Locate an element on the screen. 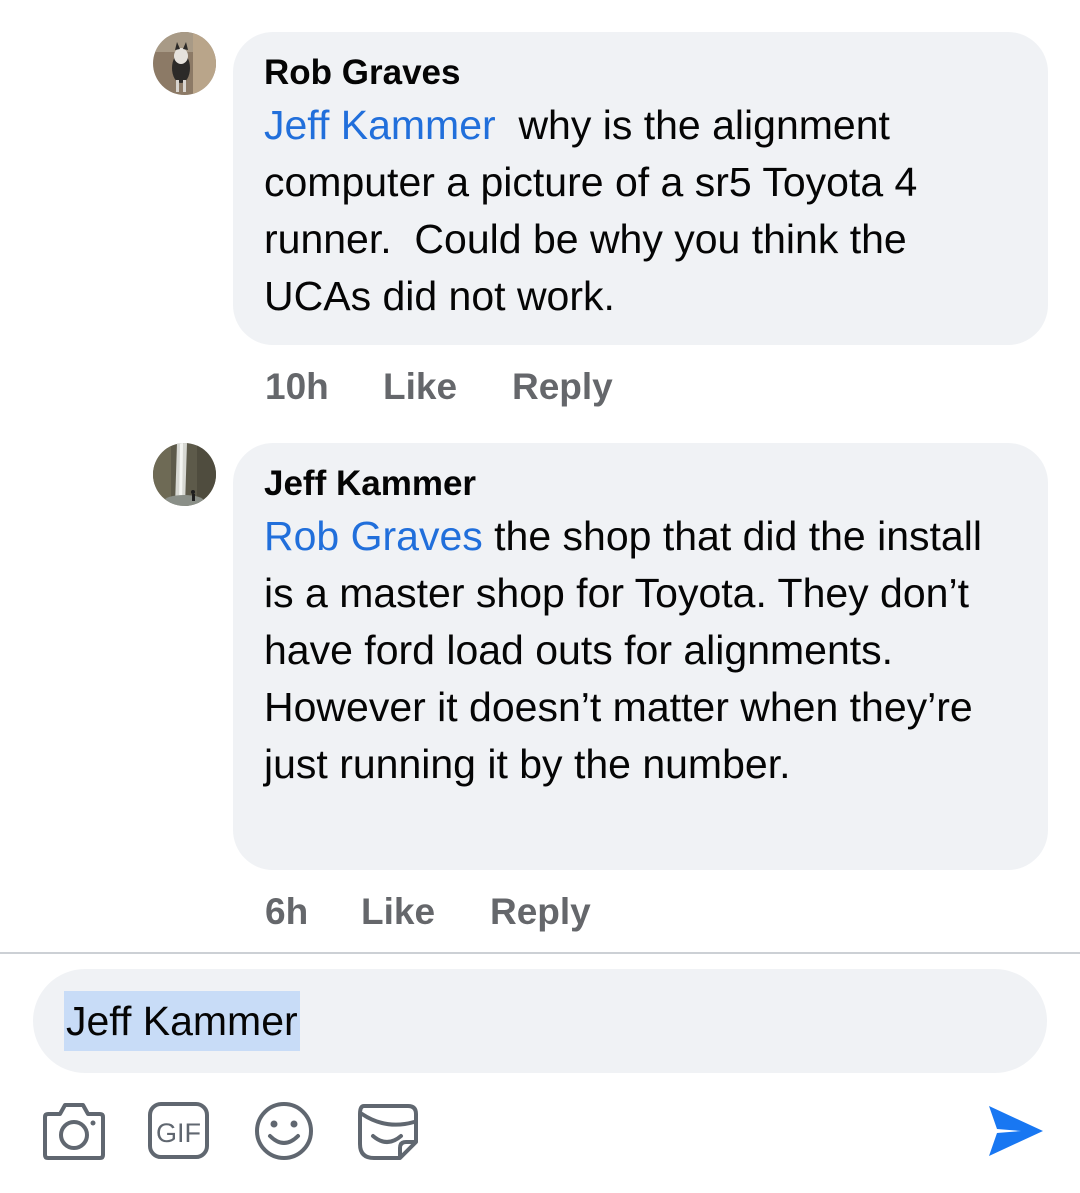  gif-icon: GIF is located at coordinates (179, 1131).